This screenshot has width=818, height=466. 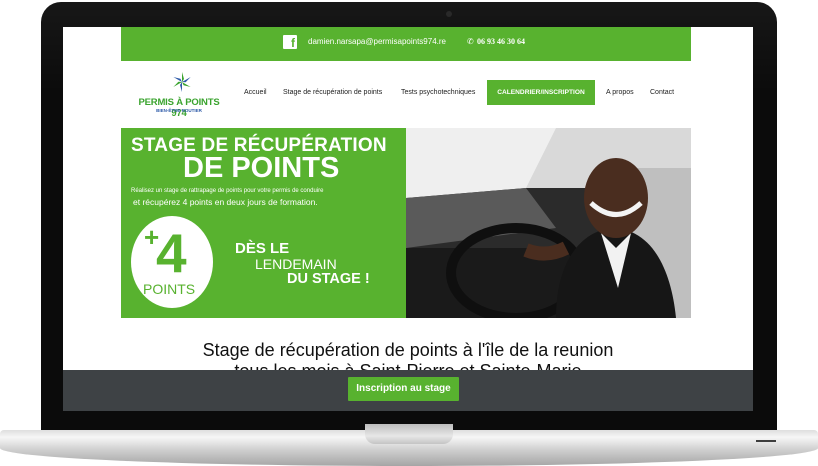 I want to click on logo-subtitle: BIEN-ÊTRE ROUTIER, so click(x=179, y=110).